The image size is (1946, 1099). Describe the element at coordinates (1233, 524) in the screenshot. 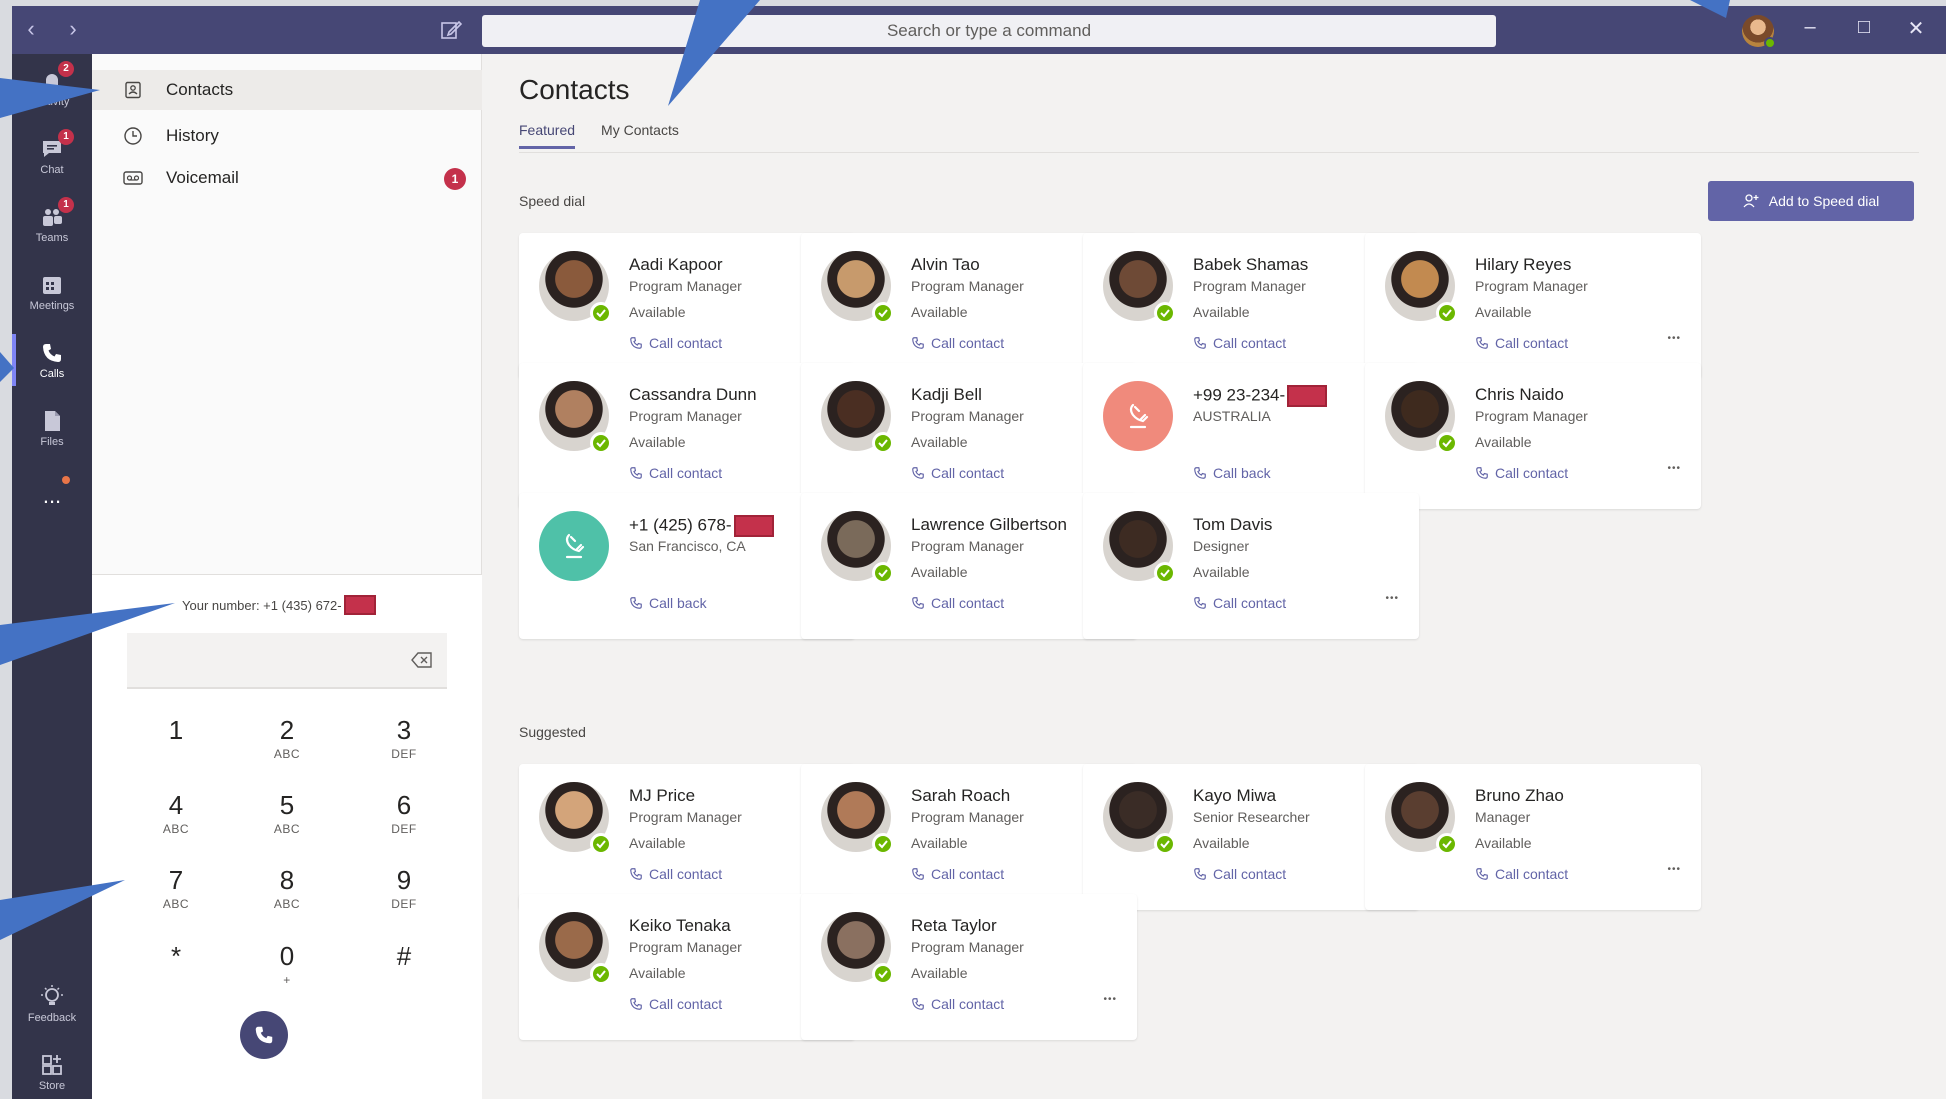

I see `contact-name-text: Tom Davis` at that location.